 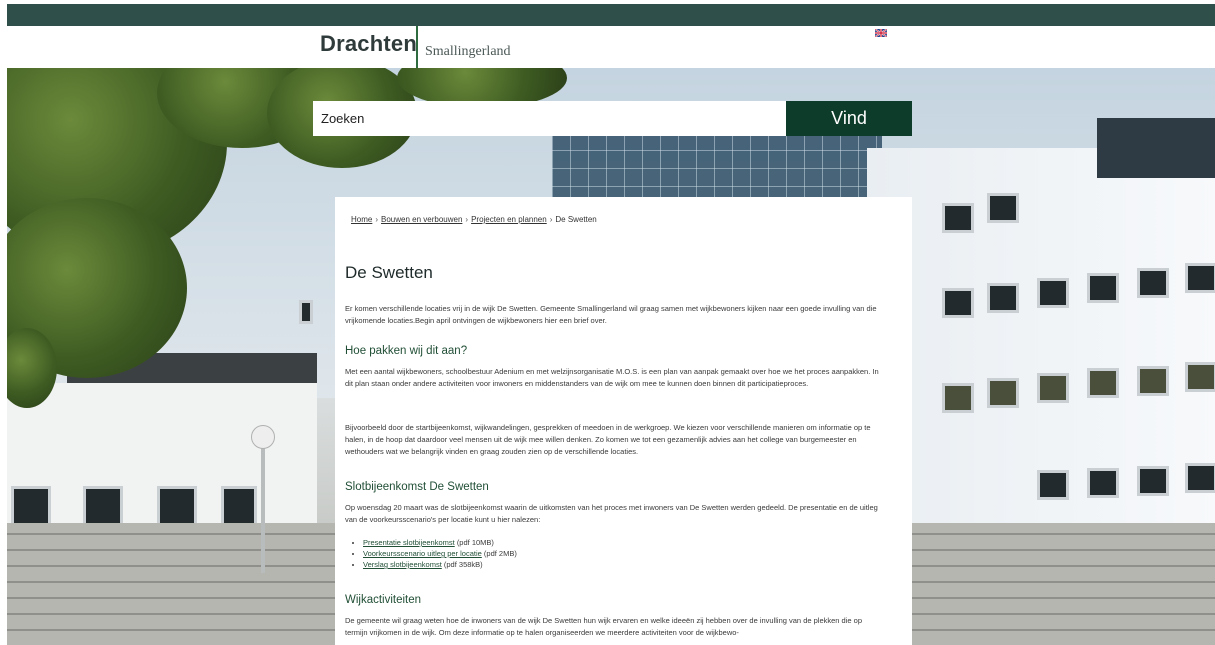 What do you see at coordinates (406, 351) in the screenshot?
I see `section-heading-aanpak: Hoe pakken wij dit aan?` at bounding box center [406, 351].